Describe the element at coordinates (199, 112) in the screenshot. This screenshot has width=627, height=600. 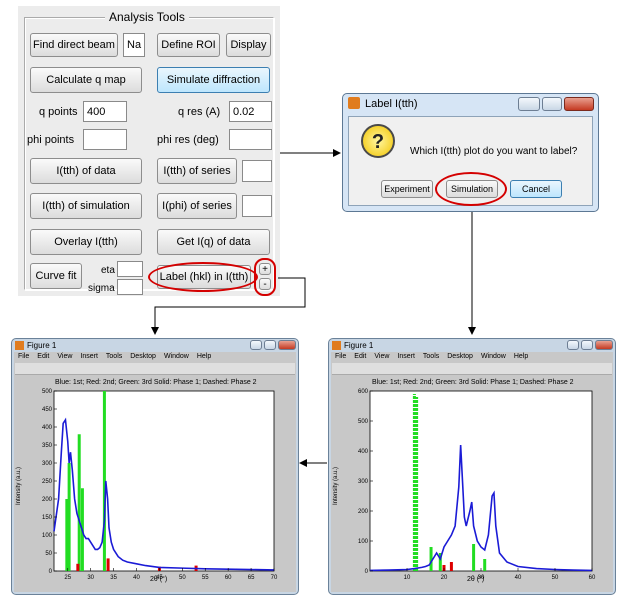
I see `q-res-label: q res (A)` at that location.